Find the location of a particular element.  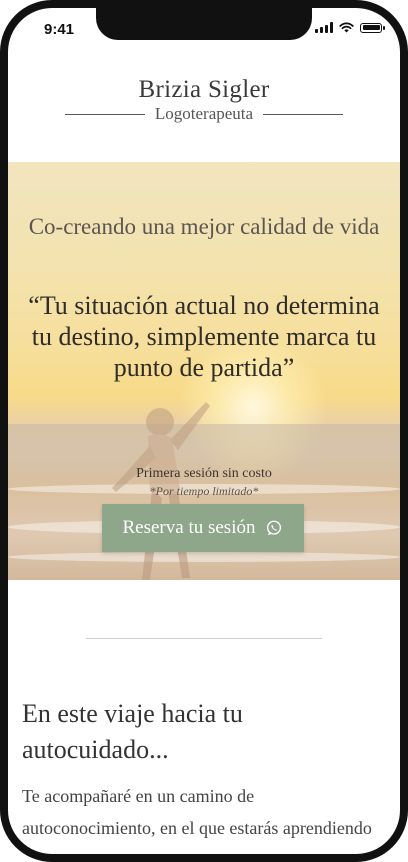

book-session-button: Reserva tu sesión is located at coordinates (203, 528).